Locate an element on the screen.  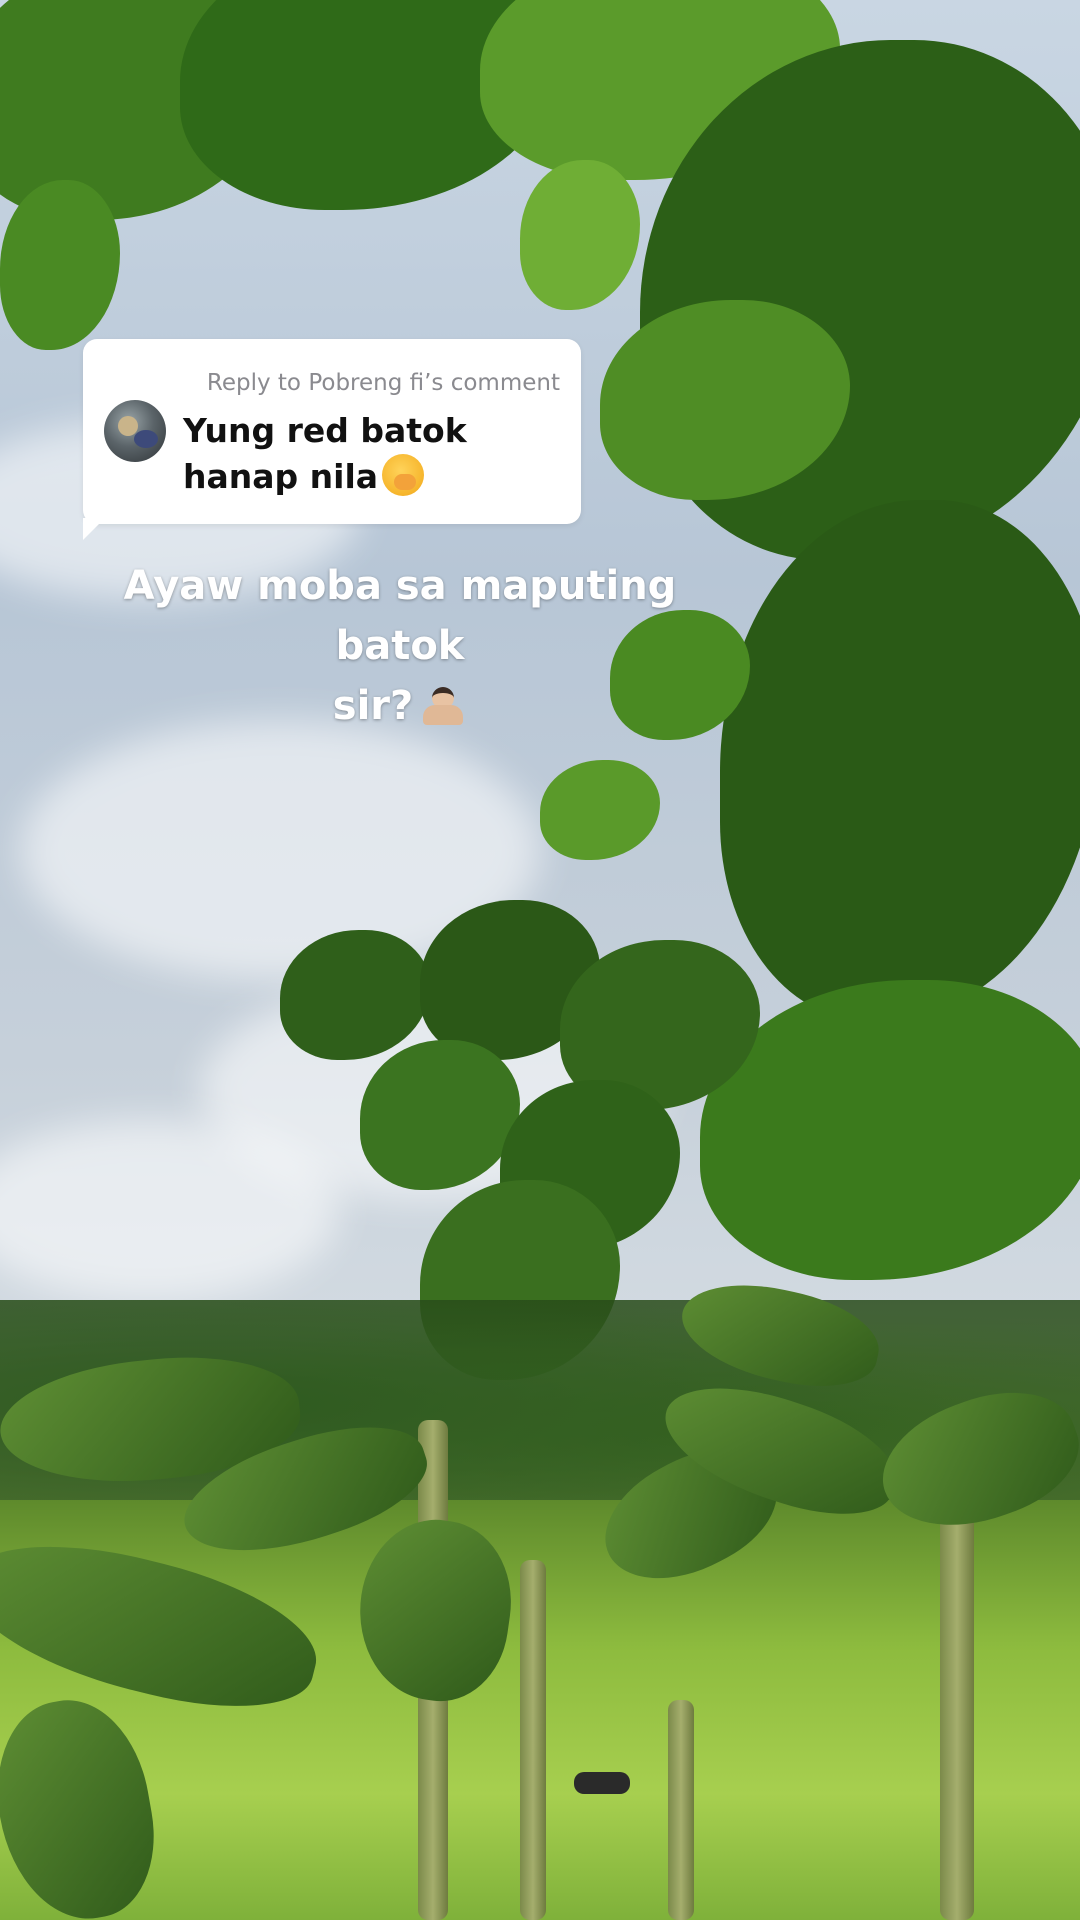
reply-header: Reply to Pobreng fi’s comment is located at coordinates (383, 383).